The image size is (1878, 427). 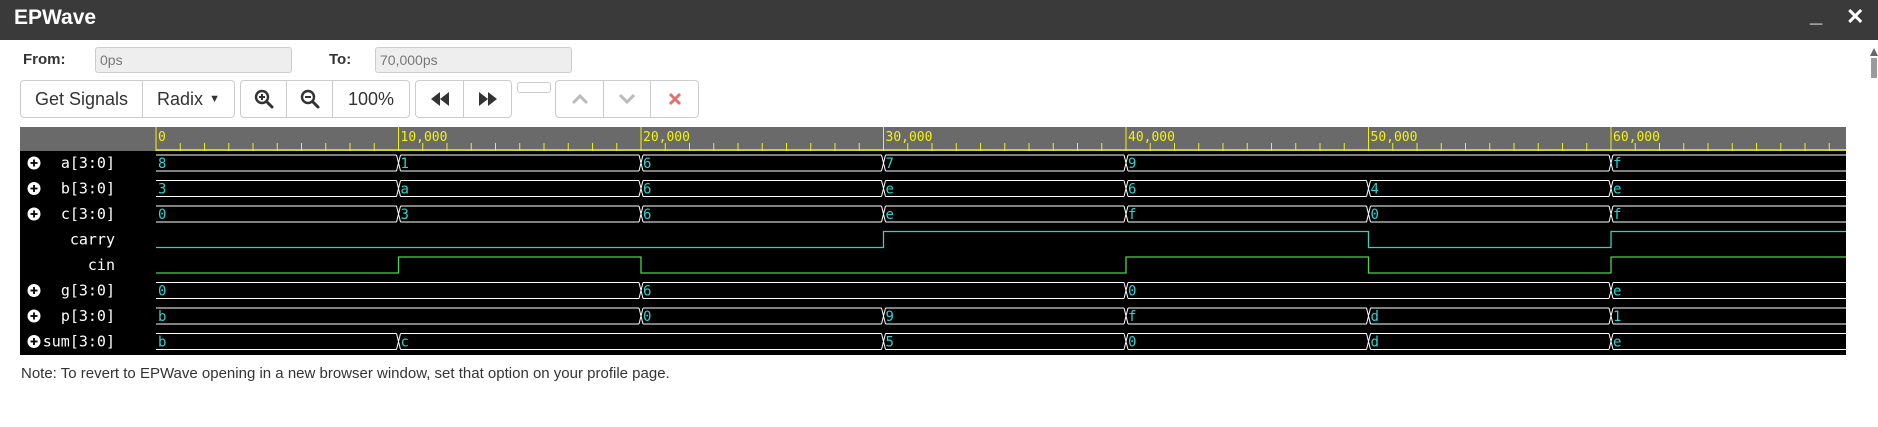 I want to click on signal-name: sum[3:0], so click(x=79, y=342).